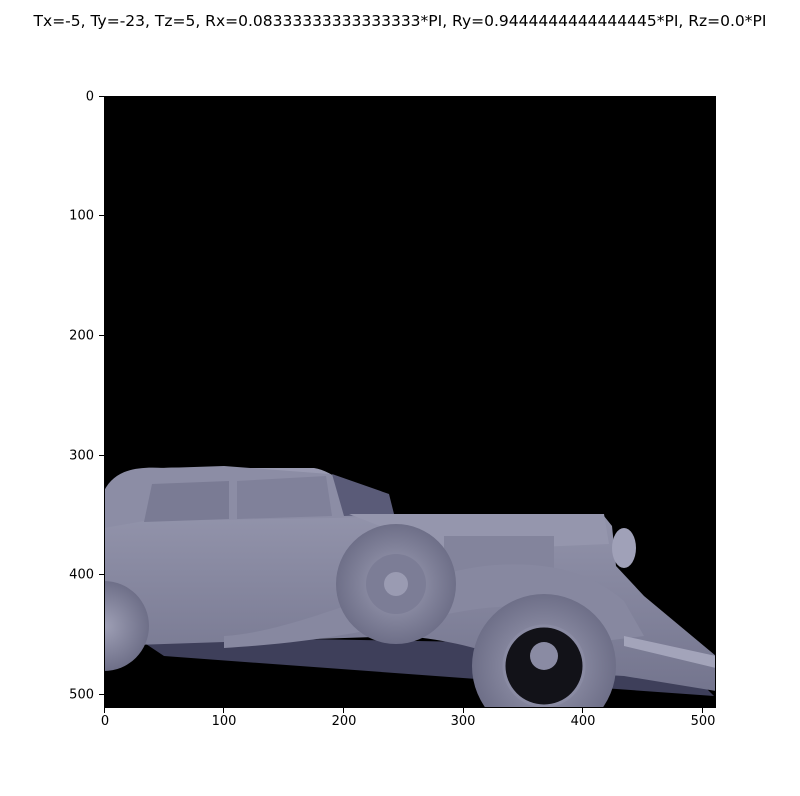 This screenshot has width=800, height=796. What do you see at coordinates (81, 336) in the screenshot?
I see `y-tick-label: 200` at bounding box center [81, 336].